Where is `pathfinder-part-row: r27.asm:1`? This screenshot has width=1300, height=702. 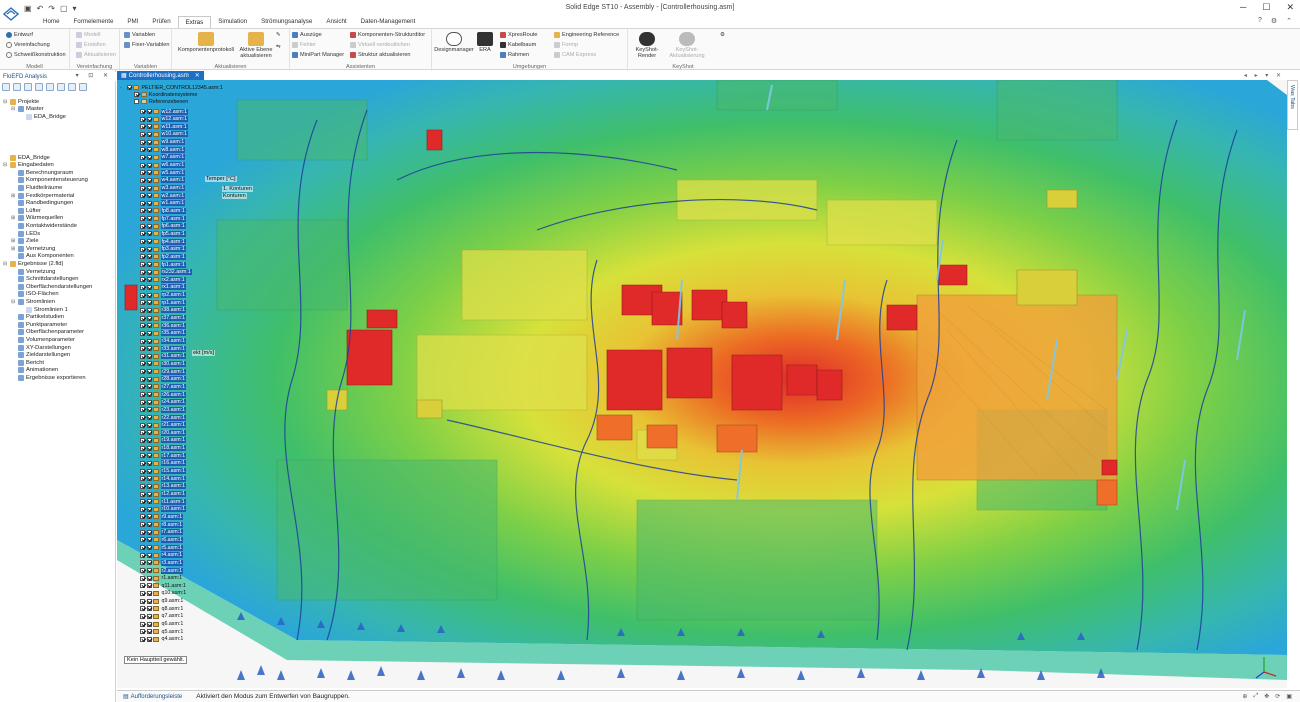
pathfinder-part-row: r27.asm:1 is located at coordinates (163, 386).